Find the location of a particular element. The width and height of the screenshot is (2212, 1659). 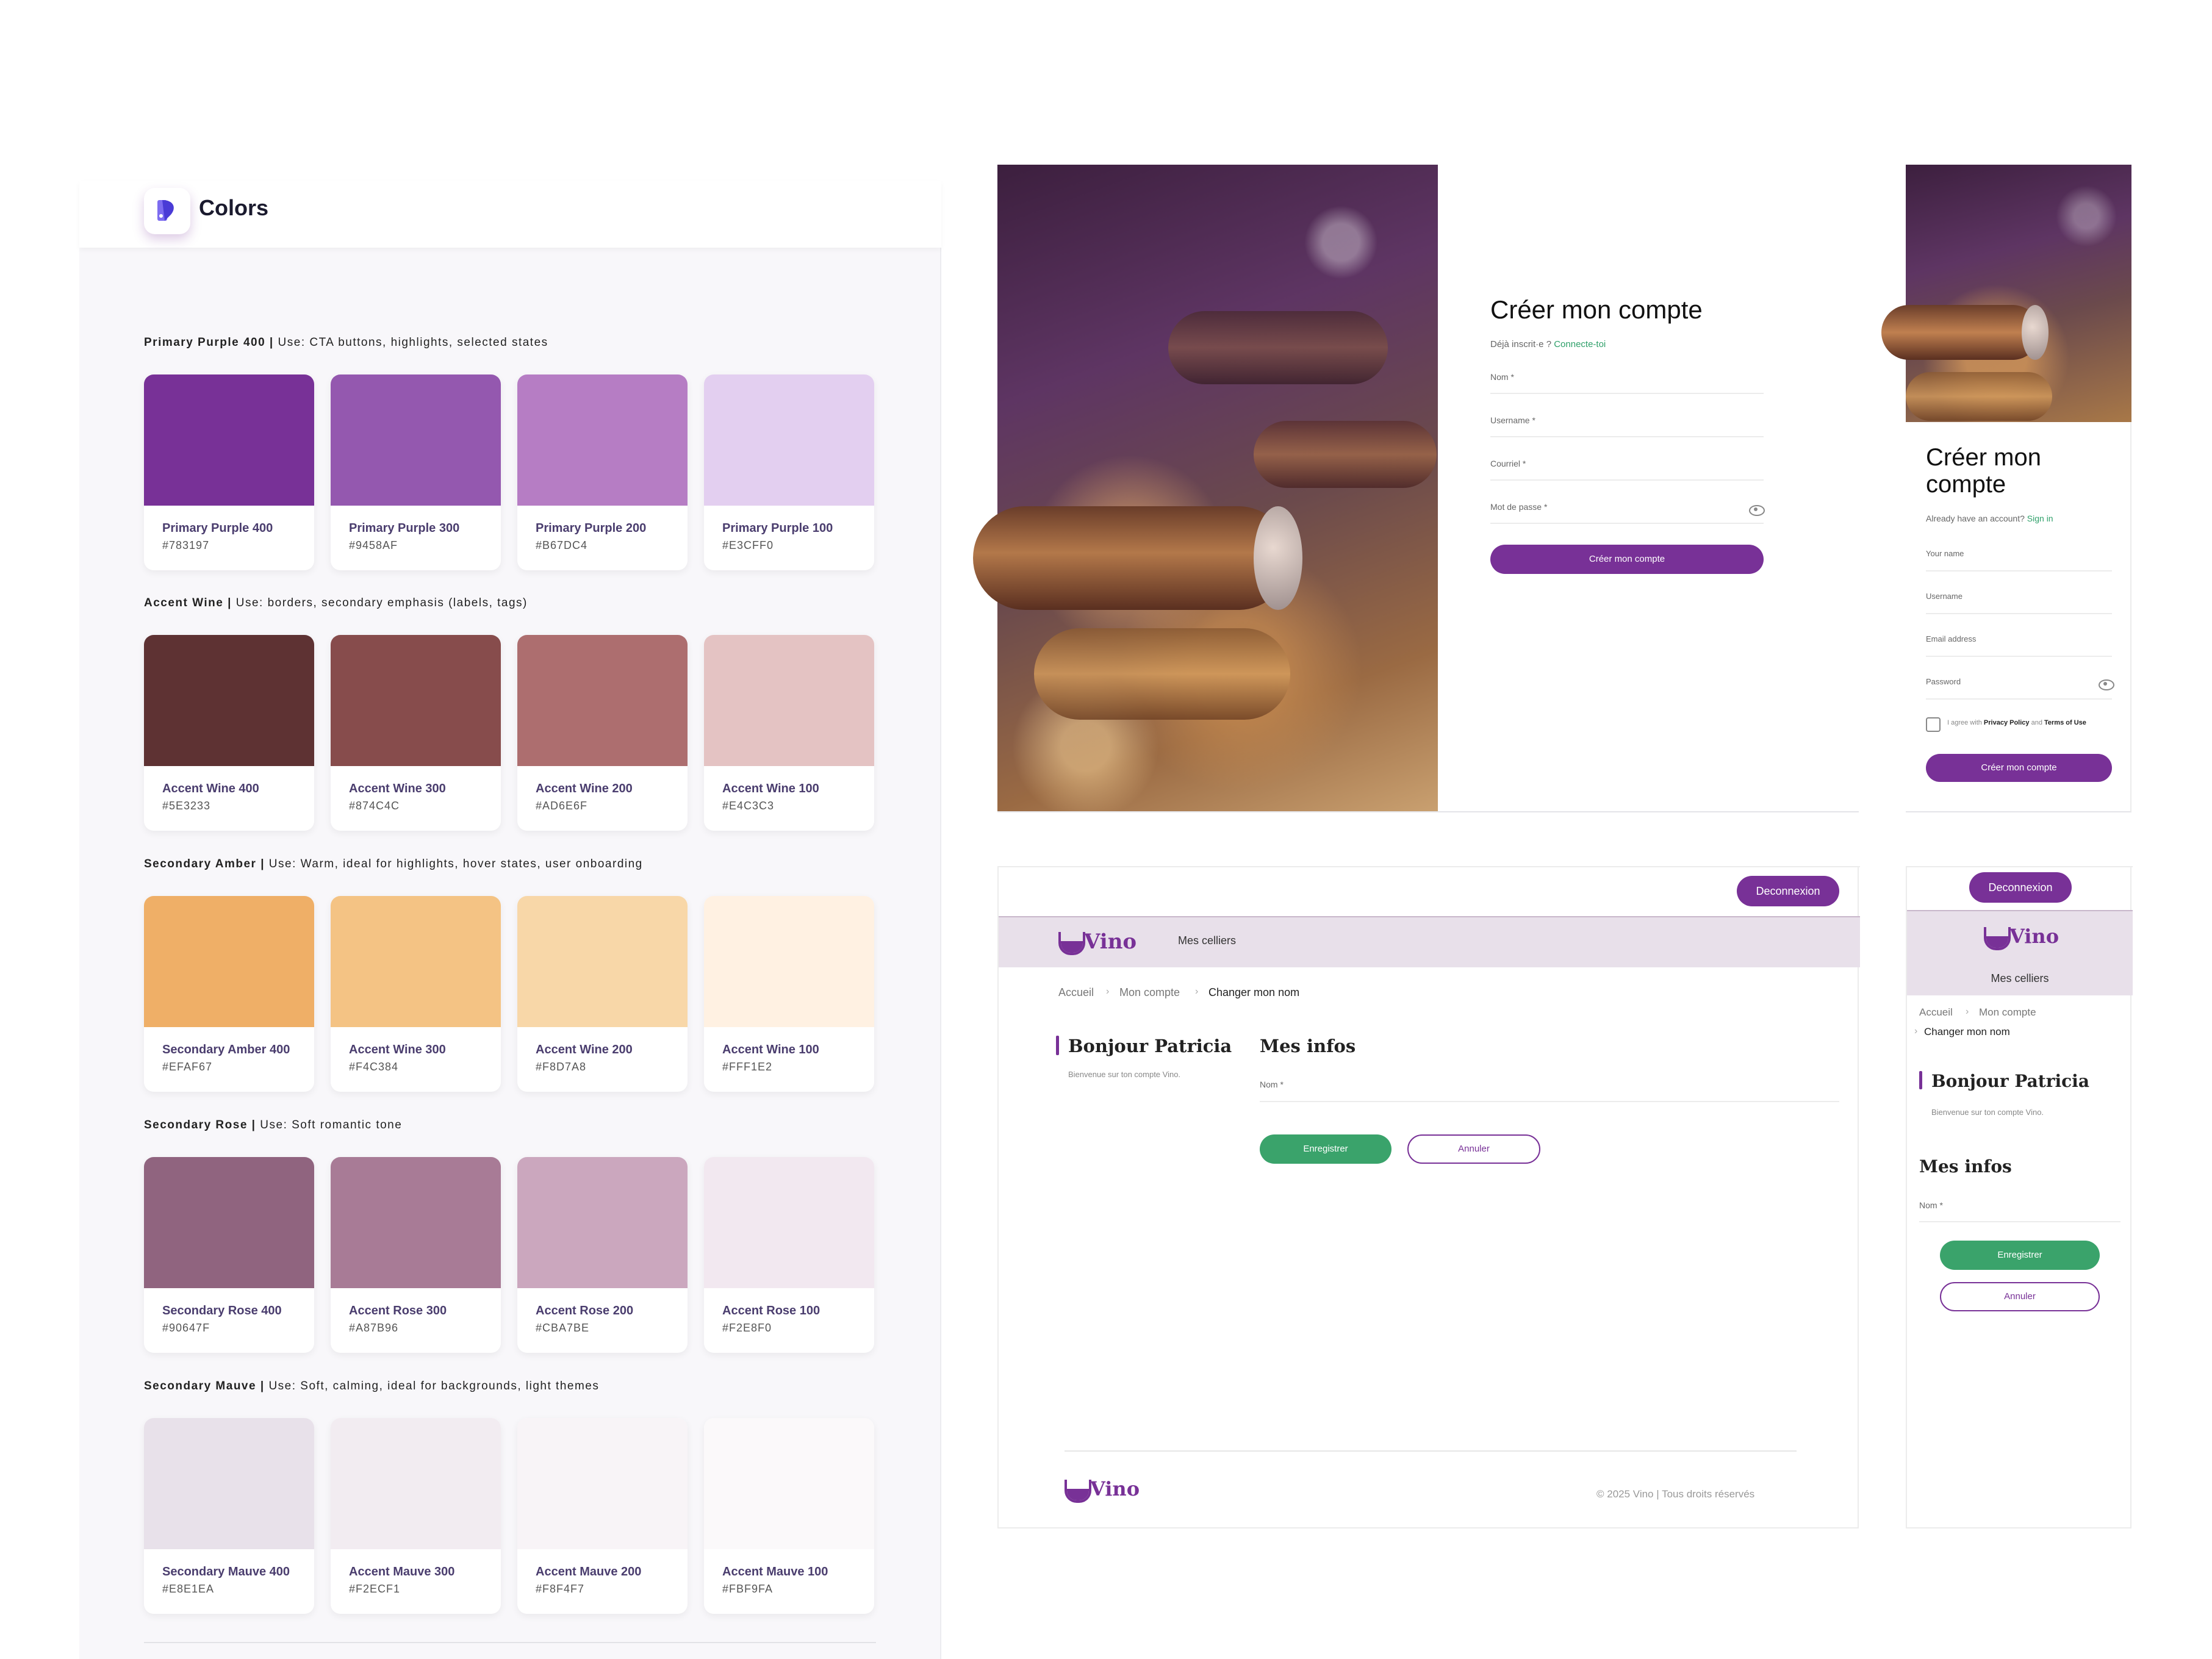

agree-checkbox is located at coordinates (1933, 724).